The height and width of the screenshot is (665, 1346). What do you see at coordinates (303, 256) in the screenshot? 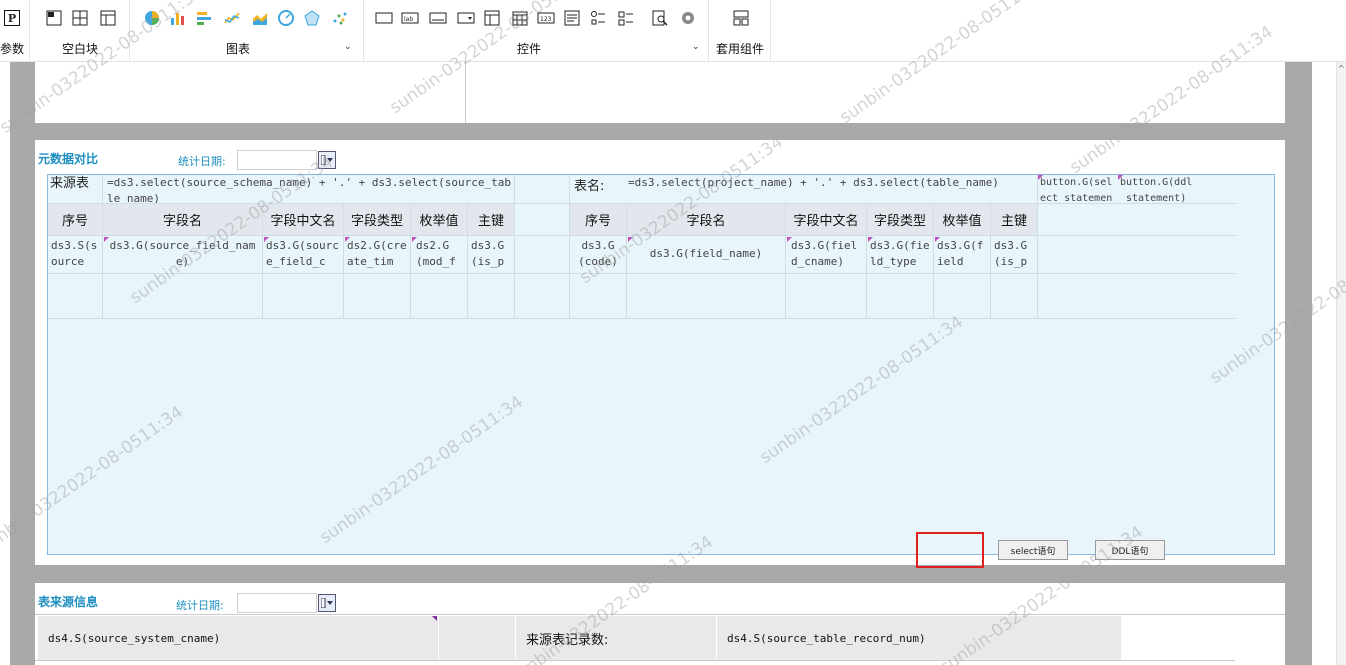
I see `left-field-cname-cell: ds3.G(source_field_c` at bounding box center [303, 256].